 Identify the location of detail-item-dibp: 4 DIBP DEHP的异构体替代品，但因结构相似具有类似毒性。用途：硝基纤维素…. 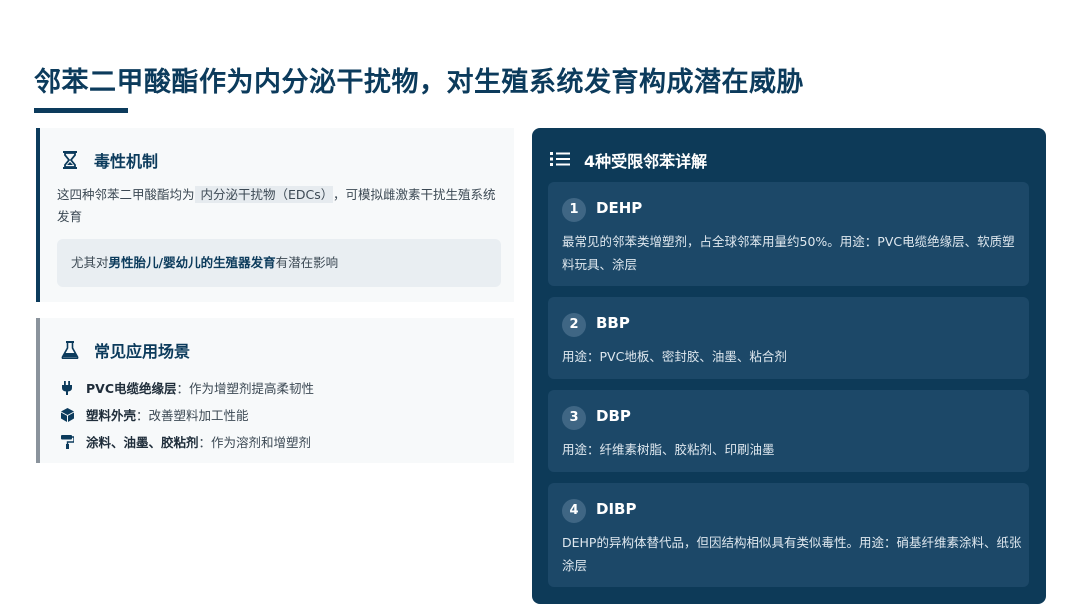
(788, 535).